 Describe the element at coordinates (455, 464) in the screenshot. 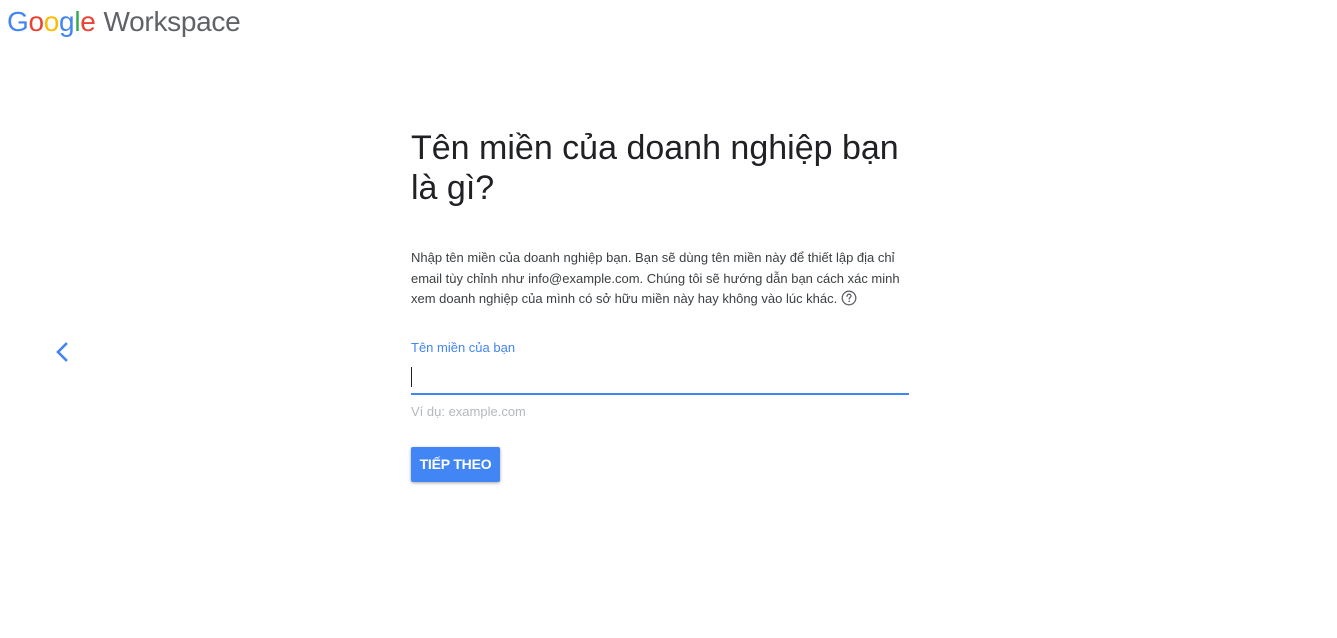

I see `next-button: TIẾP THEO` at that location.